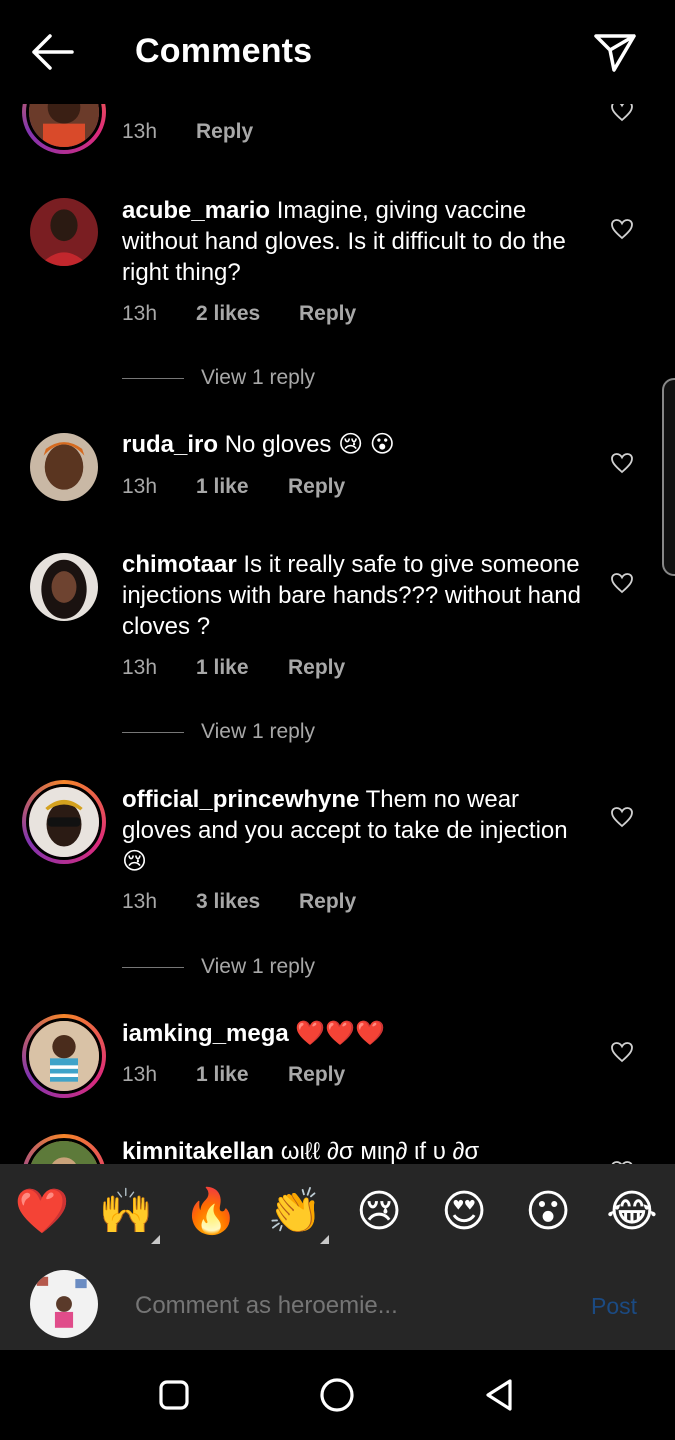 The image size is (675, 1440). I want to click on emoji-glyph: 🙌, so click(126, 1211).